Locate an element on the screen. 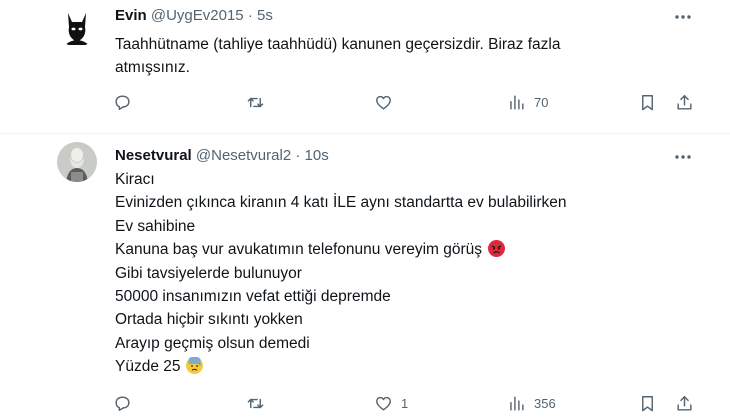 Image resolution: width=730 pixels, height=420 pixels. like-button: 1 is located at coordinates (391, 403).